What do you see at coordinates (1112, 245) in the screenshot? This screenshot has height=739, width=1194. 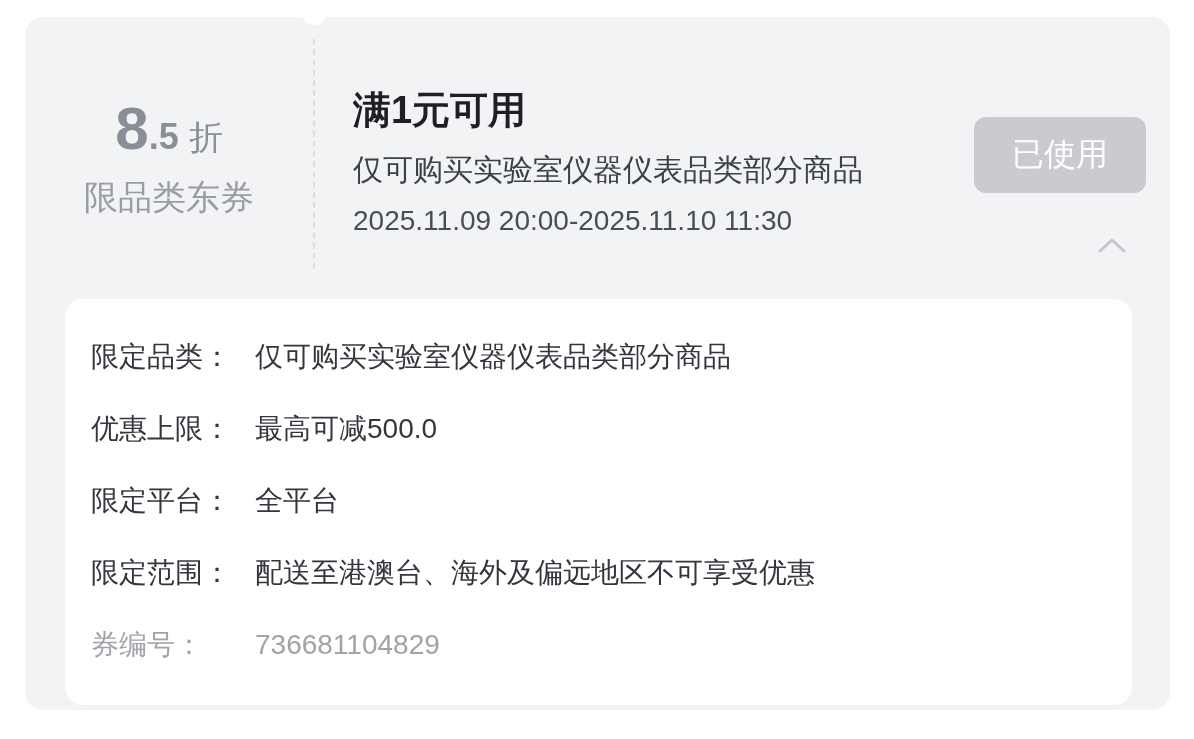 I see `collapse-icon` at bounding box center [1112, 245].